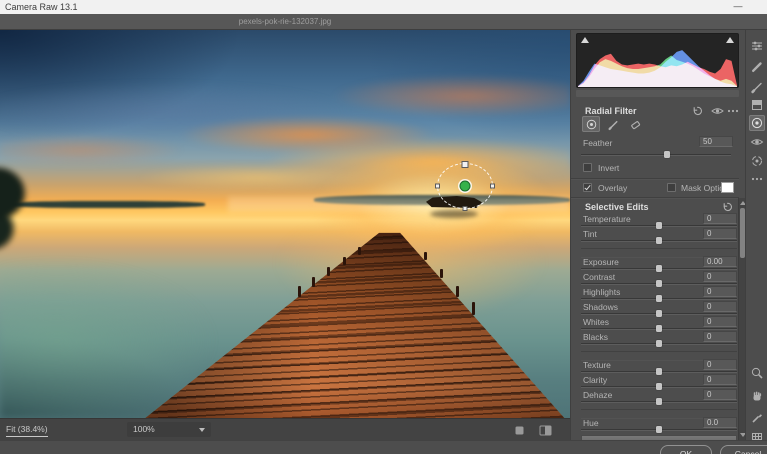  Describe the element at coordinates (666, 154) in the screenshot. I see `feather-slider-handle` at that location.